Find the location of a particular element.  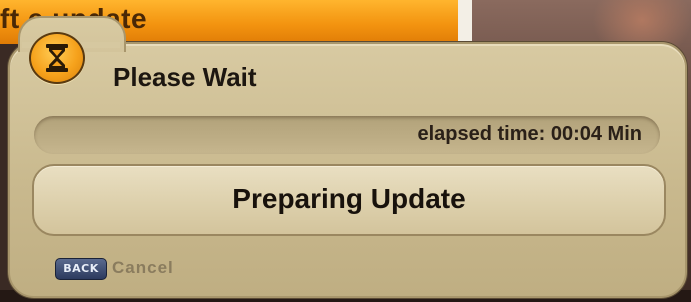

elapsed-time-label: elapsed time: is located at coordinates (484, 134).